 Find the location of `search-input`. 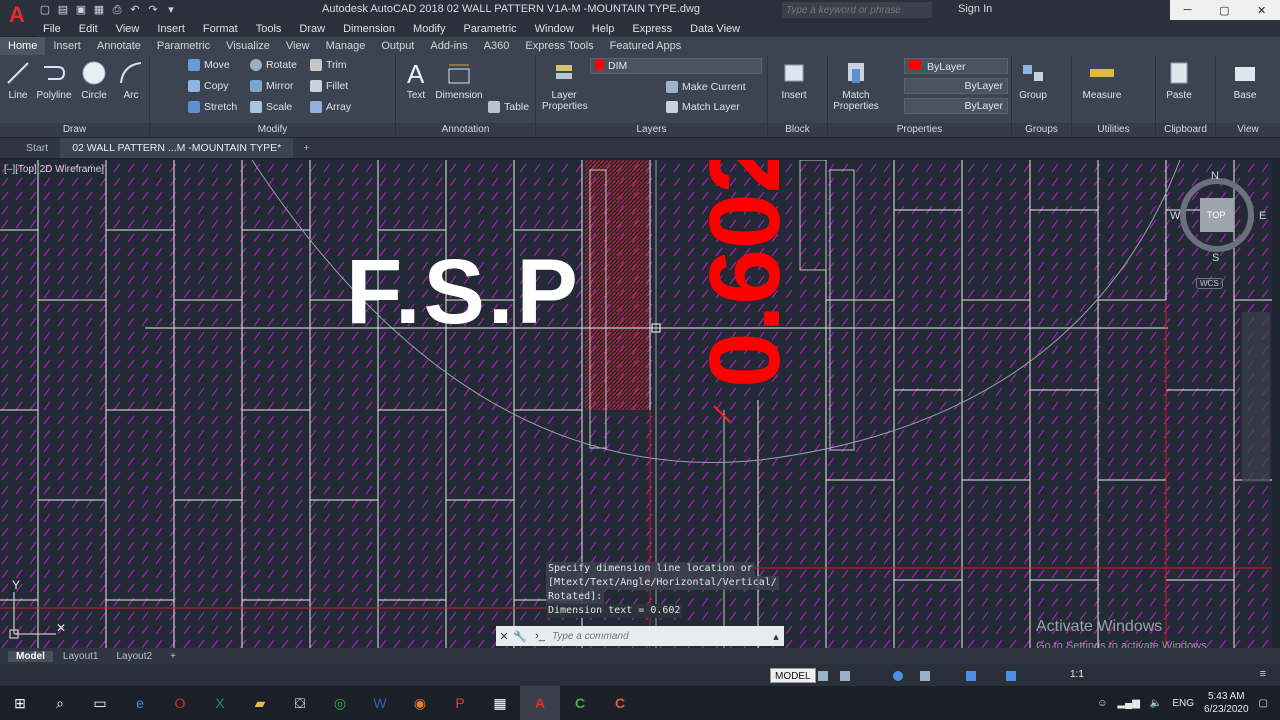

search-input is located at coordinates (857, 10).